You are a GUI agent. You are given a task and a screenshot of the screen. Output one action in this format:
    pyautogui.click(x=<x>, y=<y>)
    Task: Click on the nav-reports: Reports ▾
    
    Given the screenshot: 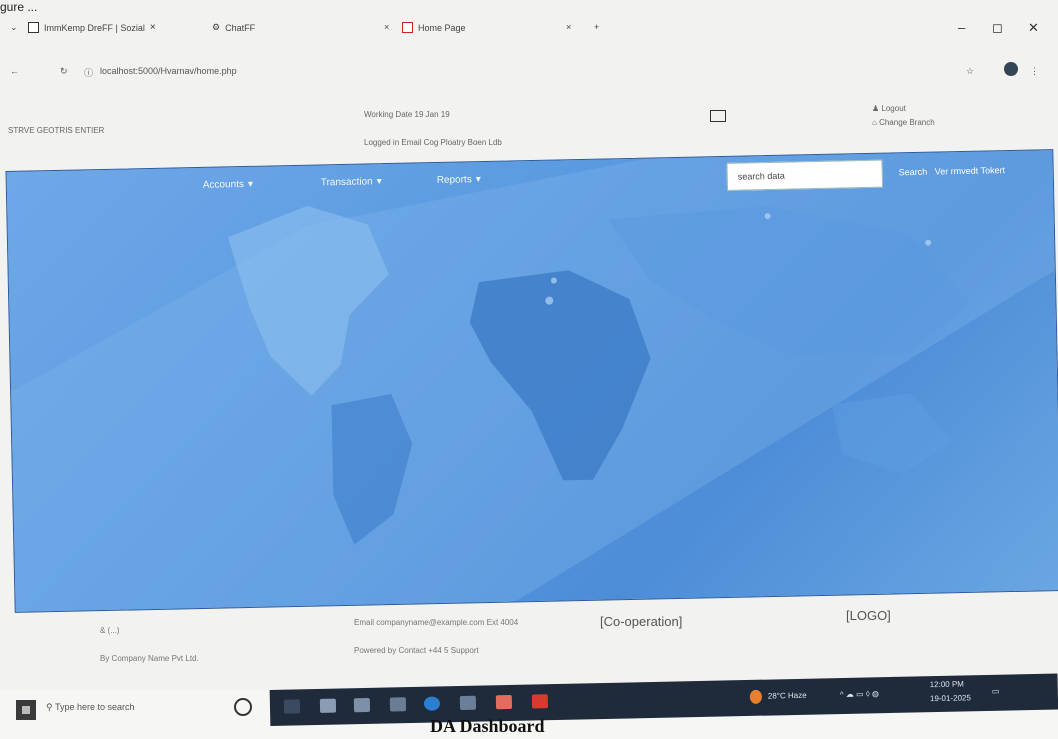 What is the action you would take?
    pyautogui.click(x=459, y=180)
    